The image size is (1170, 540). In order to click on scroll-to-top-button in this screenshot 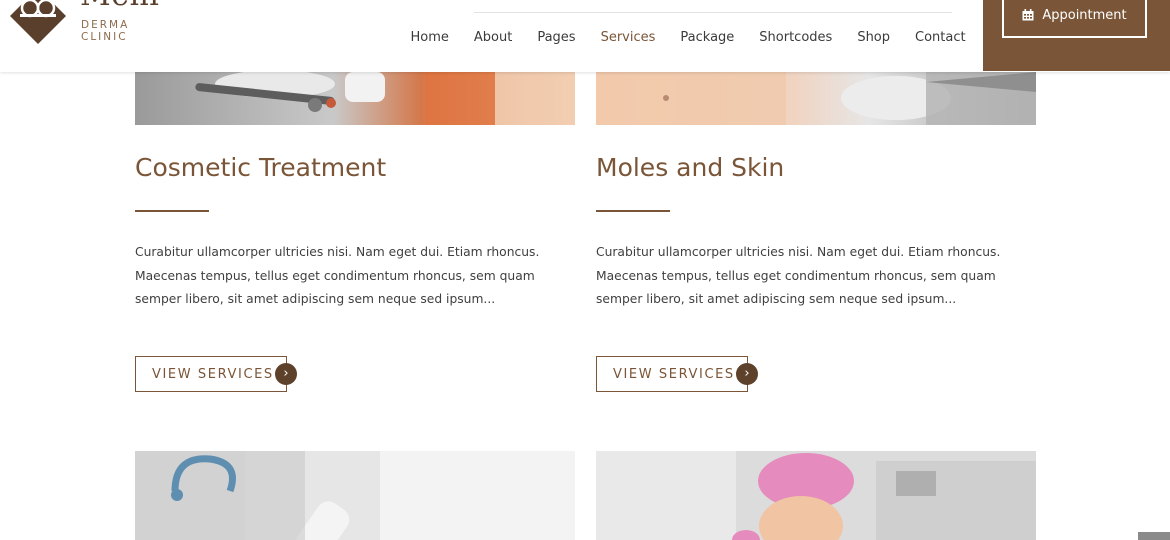, I will do `click(1154, 536)`.